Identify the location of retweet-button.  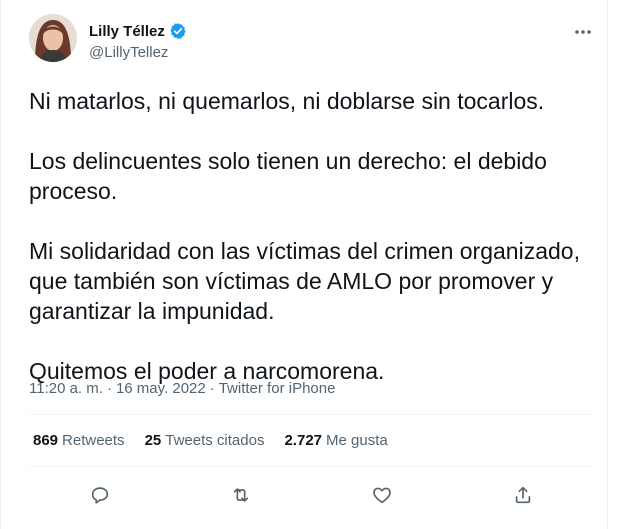
(241, 495).